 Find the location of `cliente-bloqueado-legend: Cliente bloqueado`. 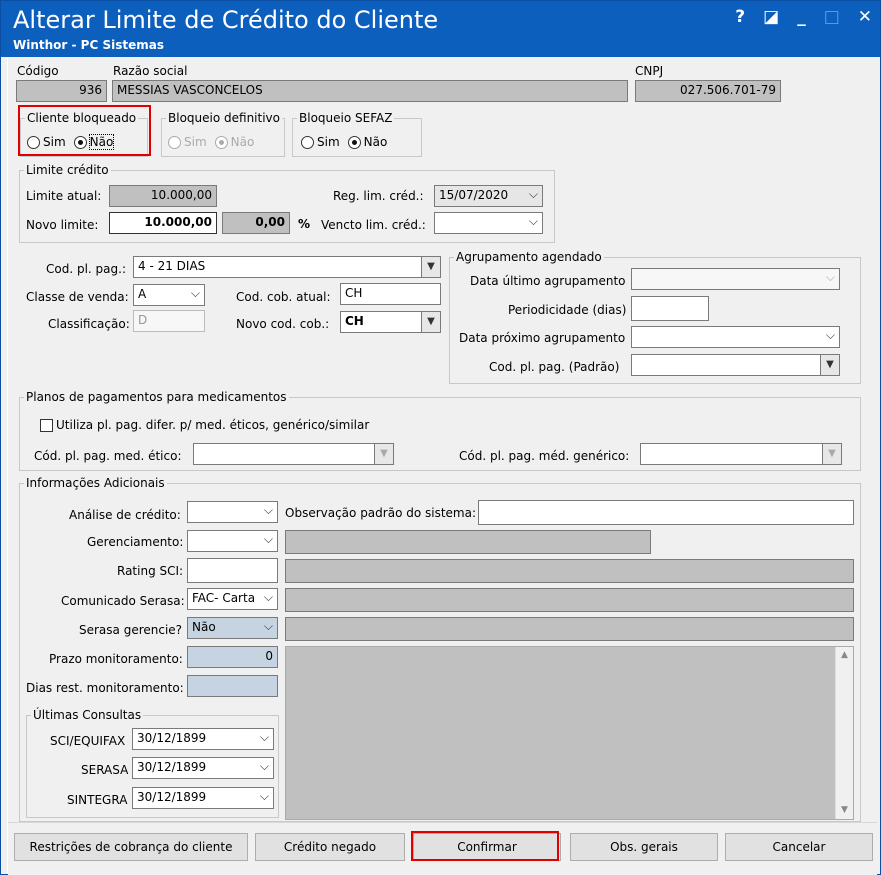

cliente-bloqueado-legend: Cliente bloqueado is located at coordinates (82, 118).